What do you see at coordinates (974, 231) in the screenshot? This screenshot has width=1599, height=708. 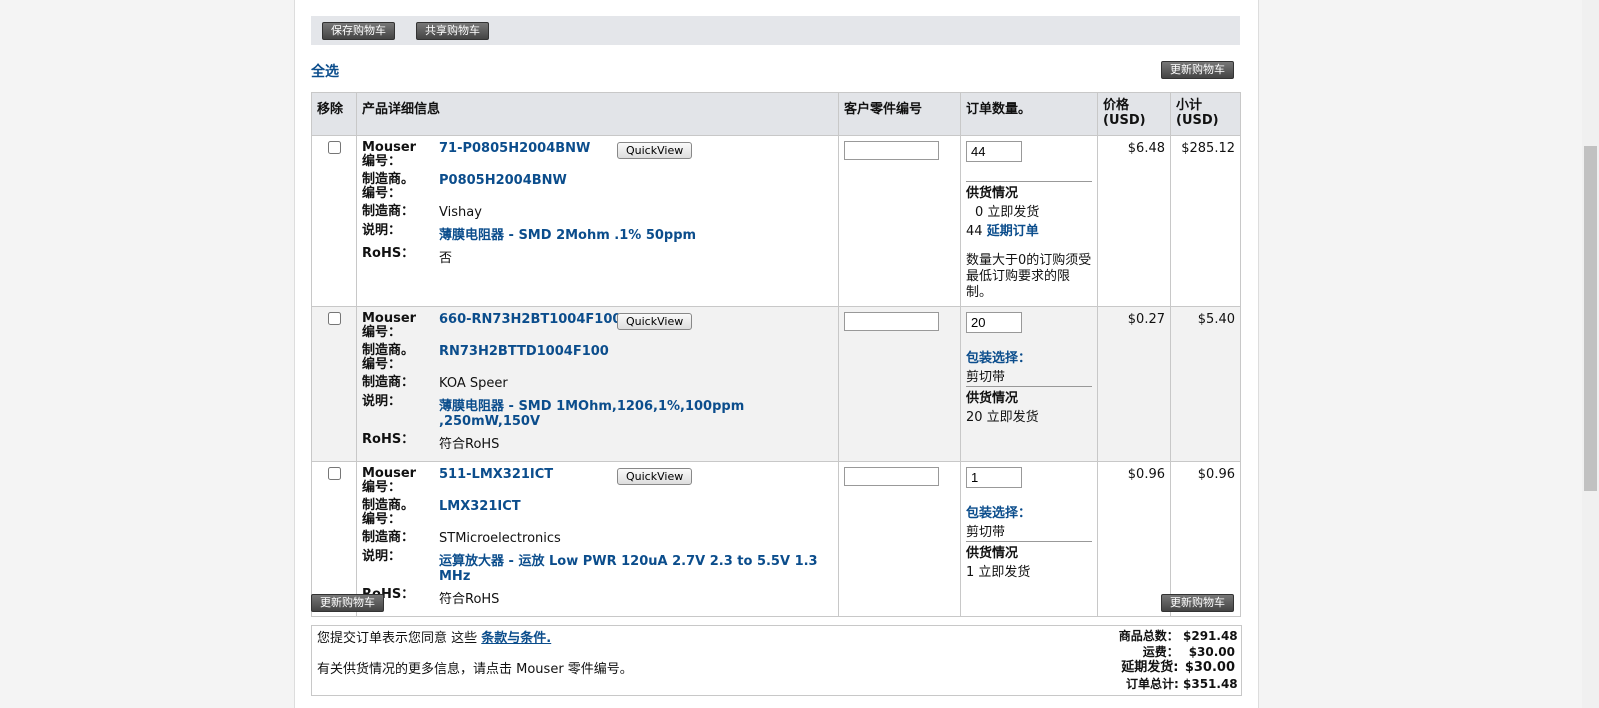 I see `backorder-qty: 44` at bounding box center [974, 231].